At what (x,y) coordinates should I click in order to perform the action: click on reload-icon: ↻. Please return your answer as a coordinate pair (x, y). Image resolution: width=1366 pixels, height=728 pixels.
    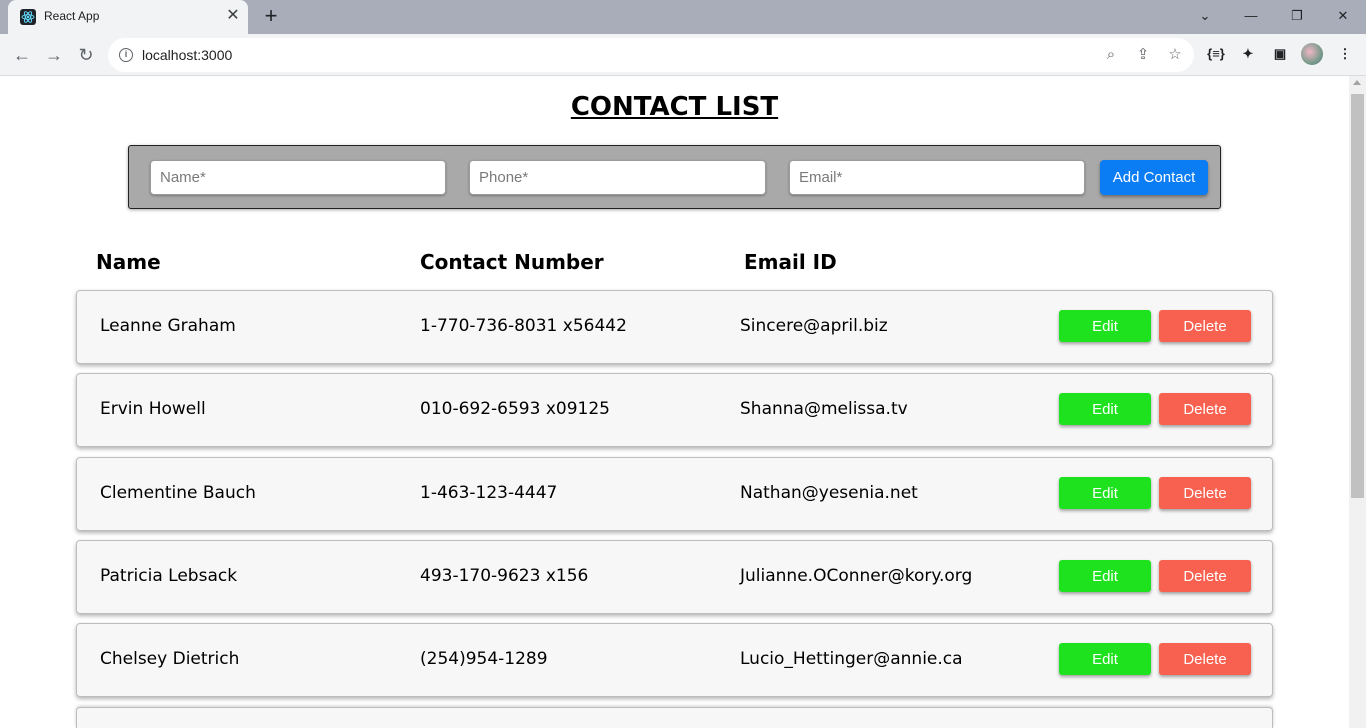
    Looking at the image, I should click on (86, 55).